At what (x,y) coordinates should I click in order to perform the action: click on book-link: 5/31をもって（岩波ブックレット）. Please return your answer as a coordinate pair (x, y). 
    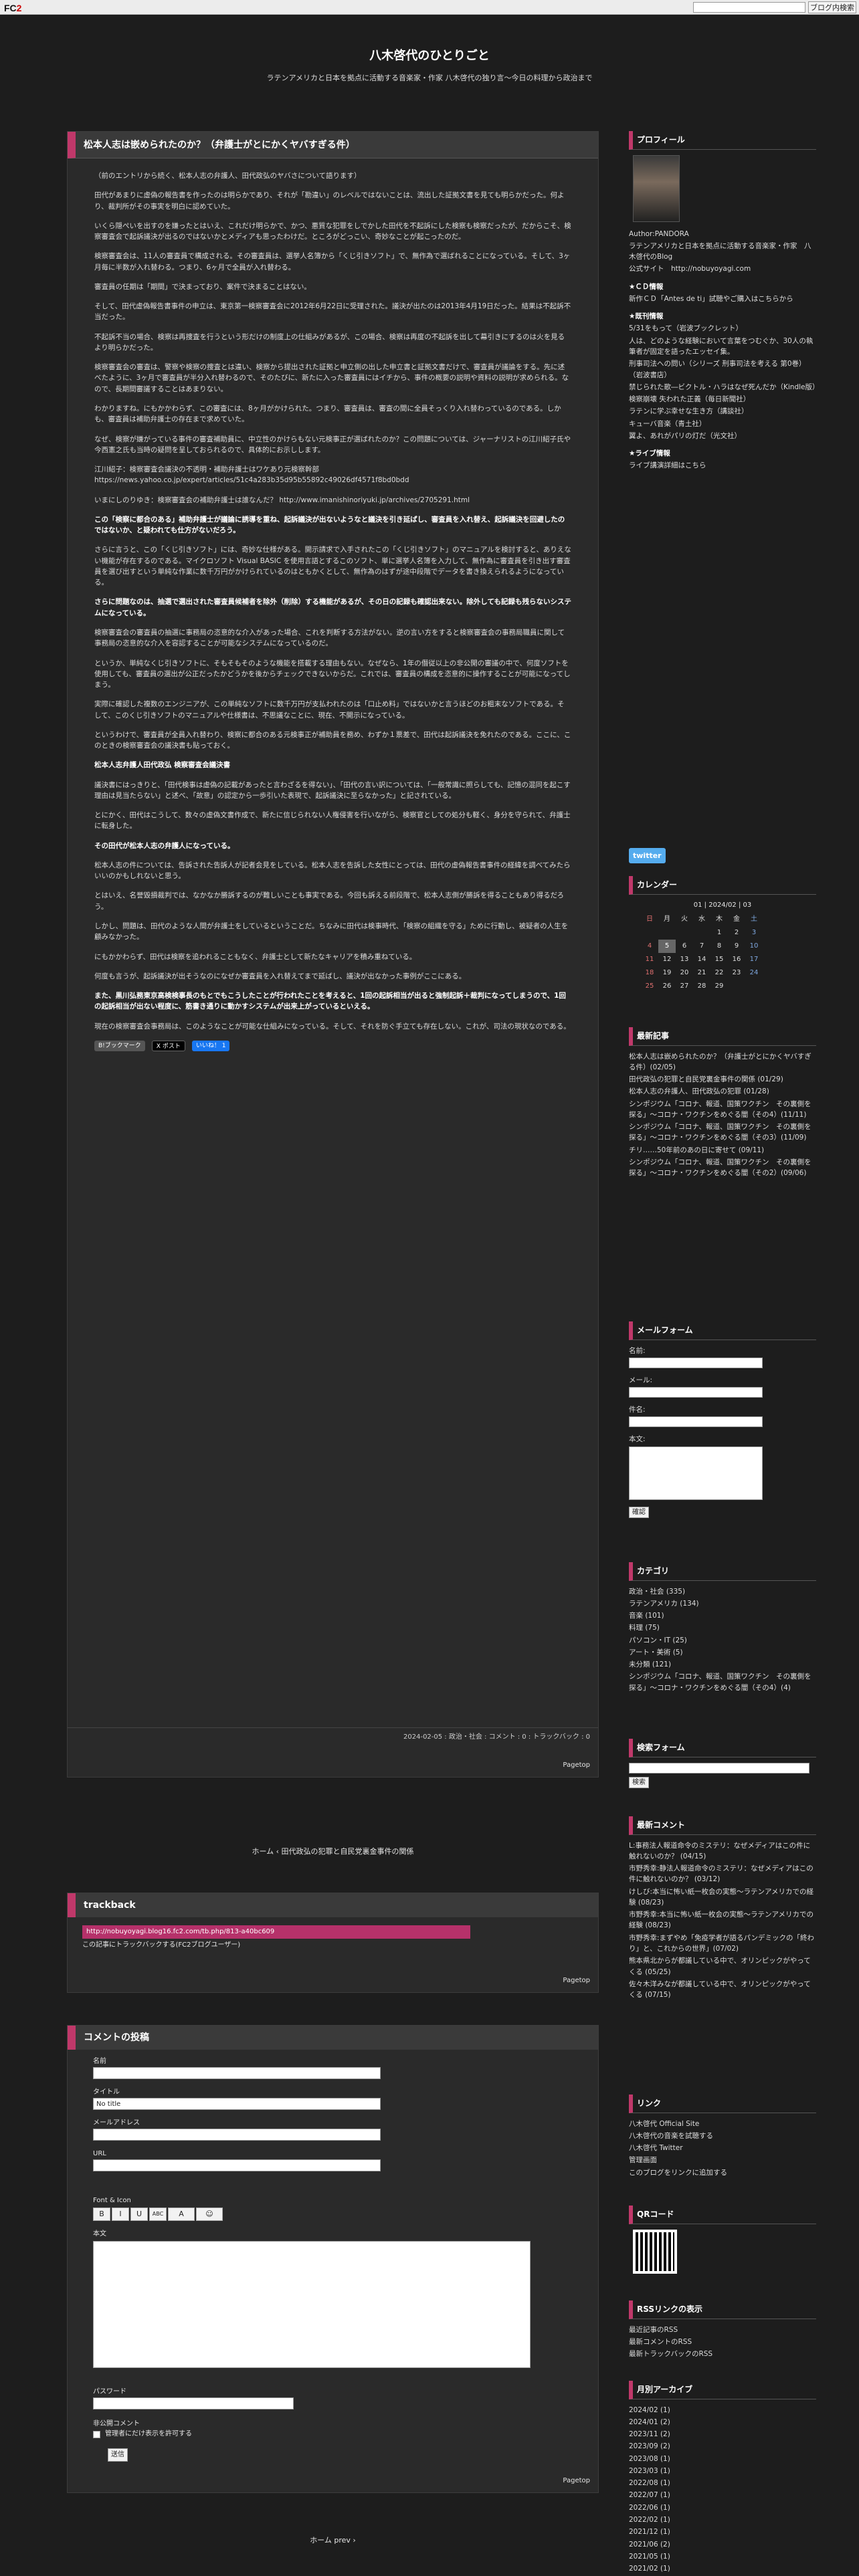
    Looking at the image, I should click on (723, 328).